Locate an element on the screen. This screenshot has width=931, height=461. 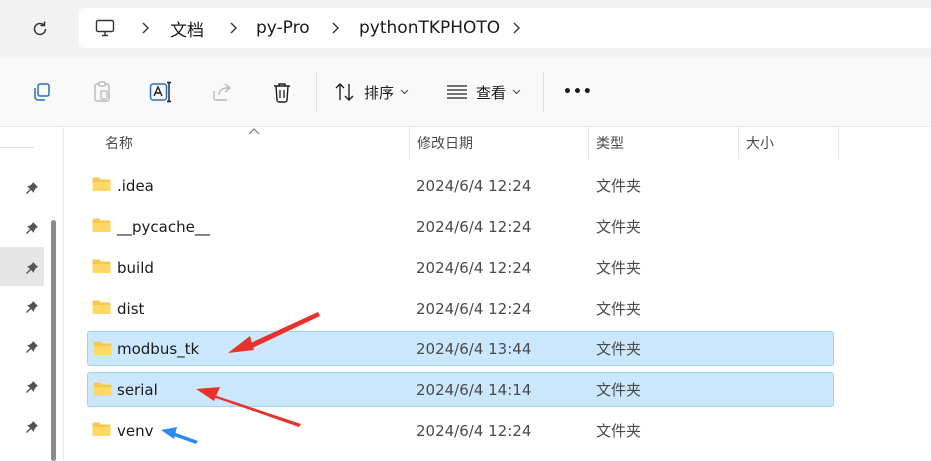
table-row: __pycache__ 2024/6/4 12:24 文件夹 is located at coordinates (460, 226).